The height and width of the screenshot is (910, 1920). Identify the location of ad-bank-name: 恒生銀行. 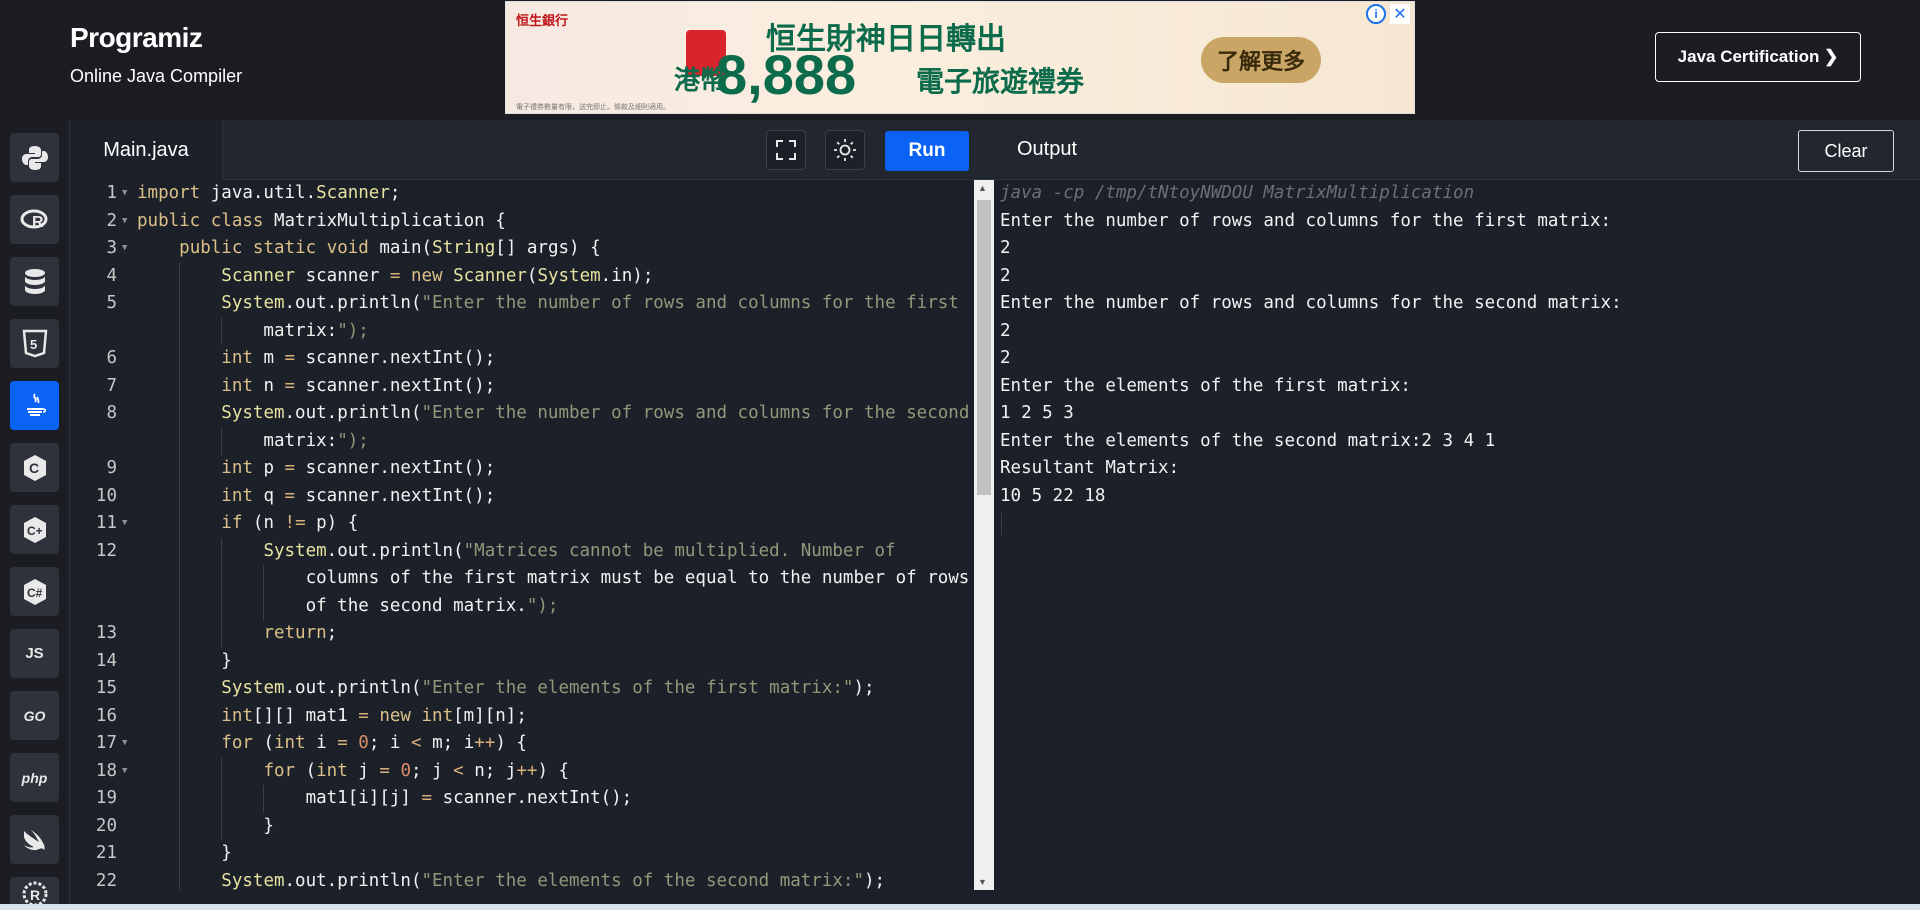
(542, 20).